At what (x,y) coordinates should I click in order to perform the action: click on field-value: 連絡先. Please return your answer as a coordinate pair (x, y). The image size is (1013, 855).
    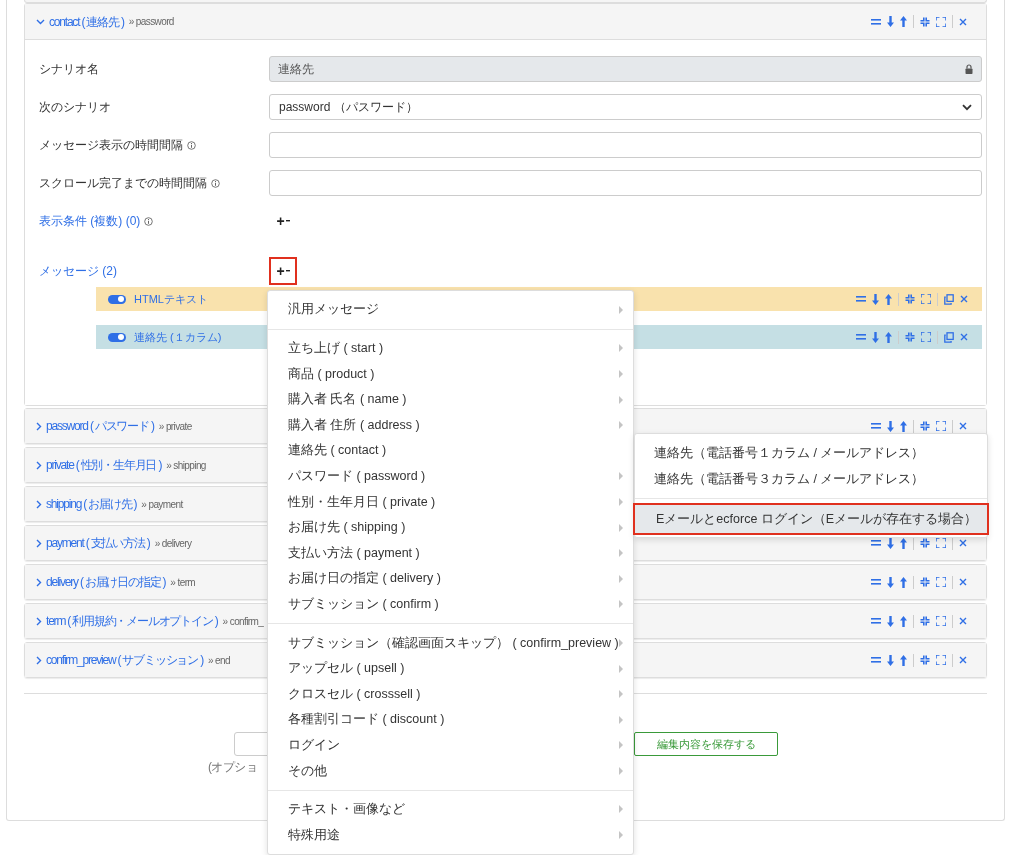
    Looking at the image, I should click on (296, 69).